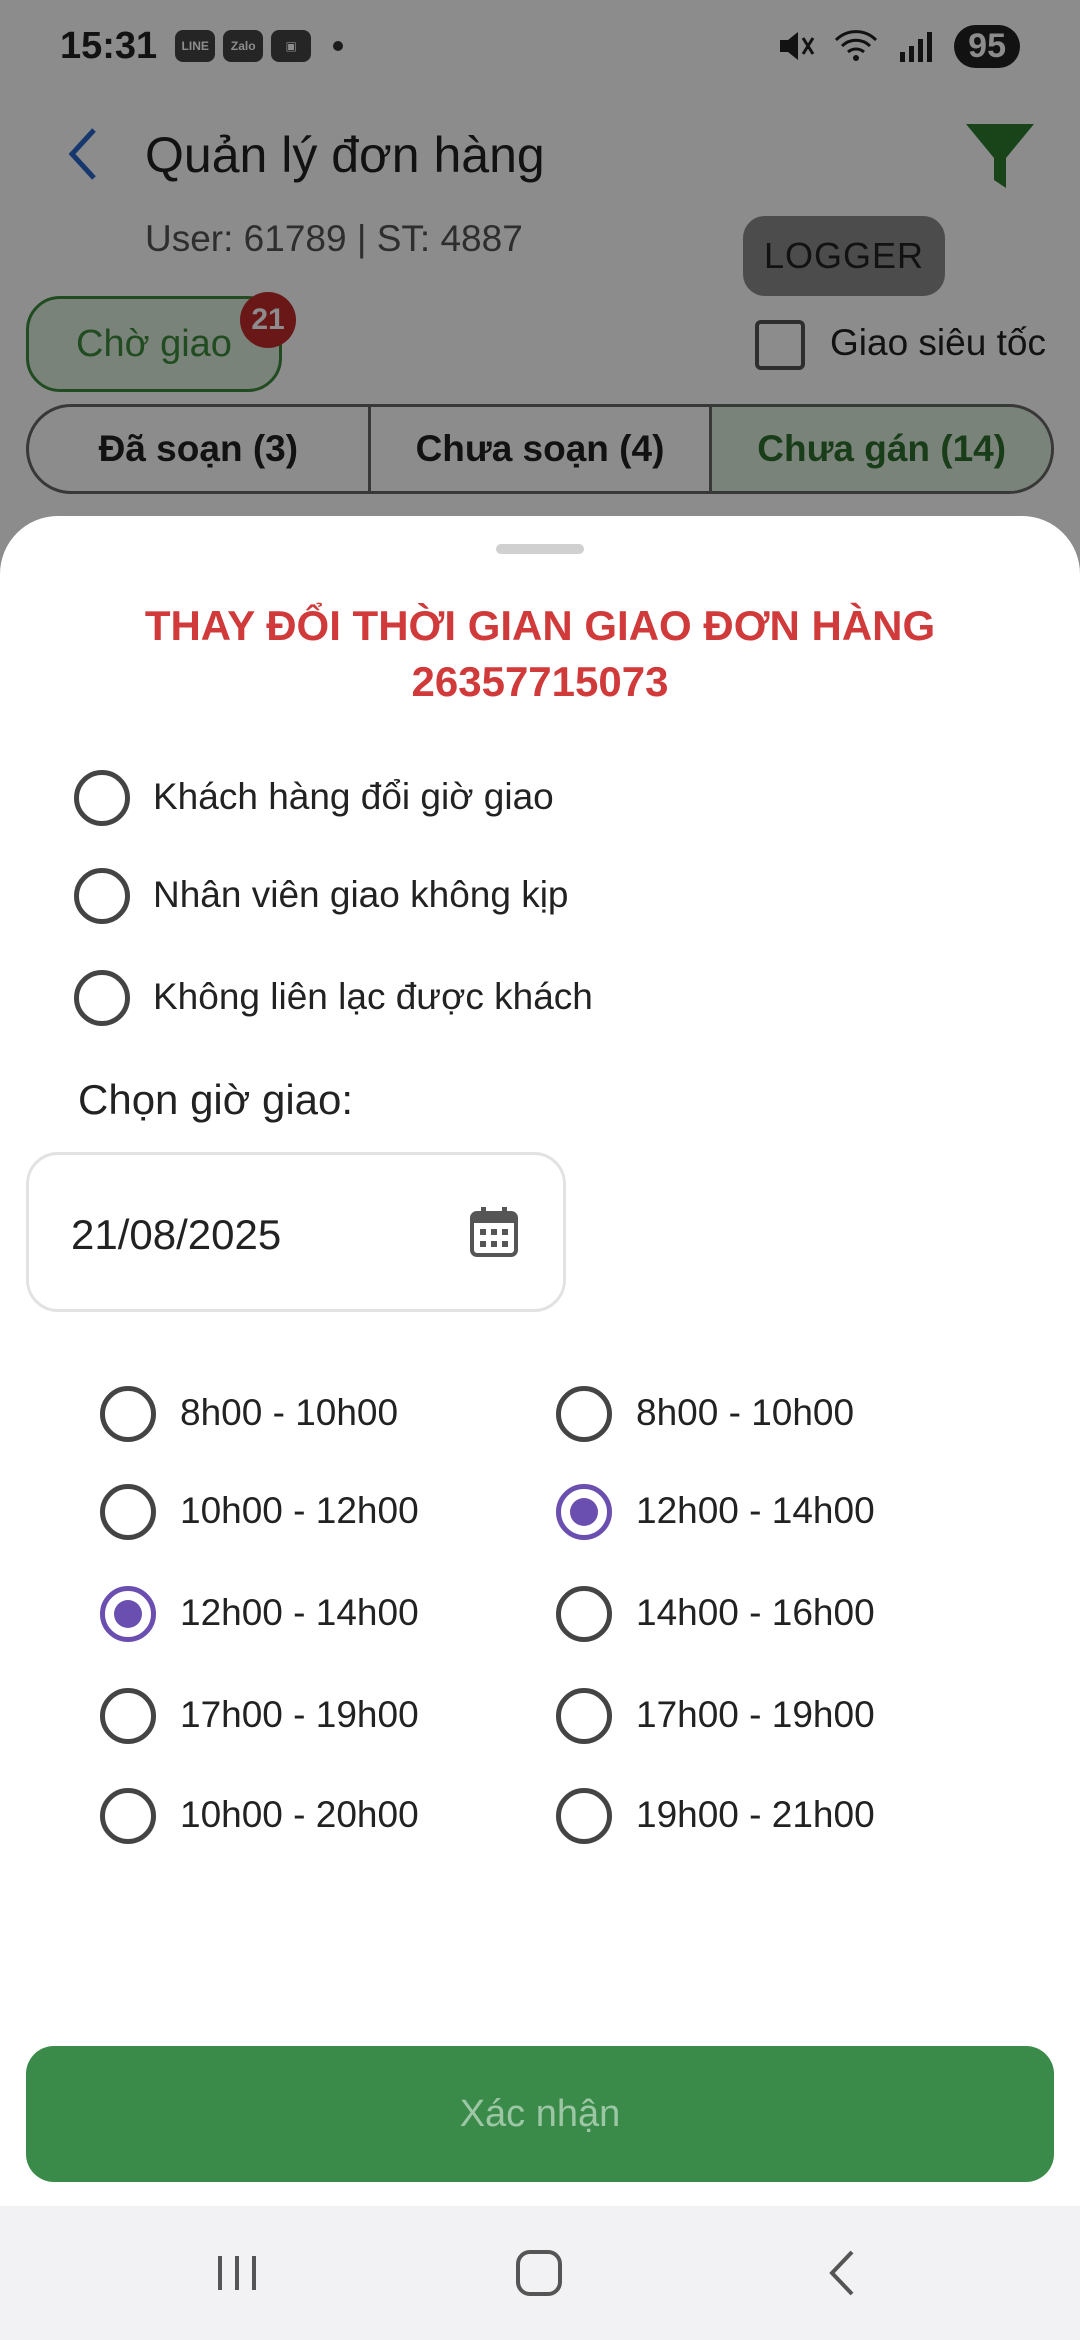  What do you see at coordinates (296, 1232) in the screenshot?
I see `date-picker-field: 21/08/2025` at bounding box center [296, 1232].